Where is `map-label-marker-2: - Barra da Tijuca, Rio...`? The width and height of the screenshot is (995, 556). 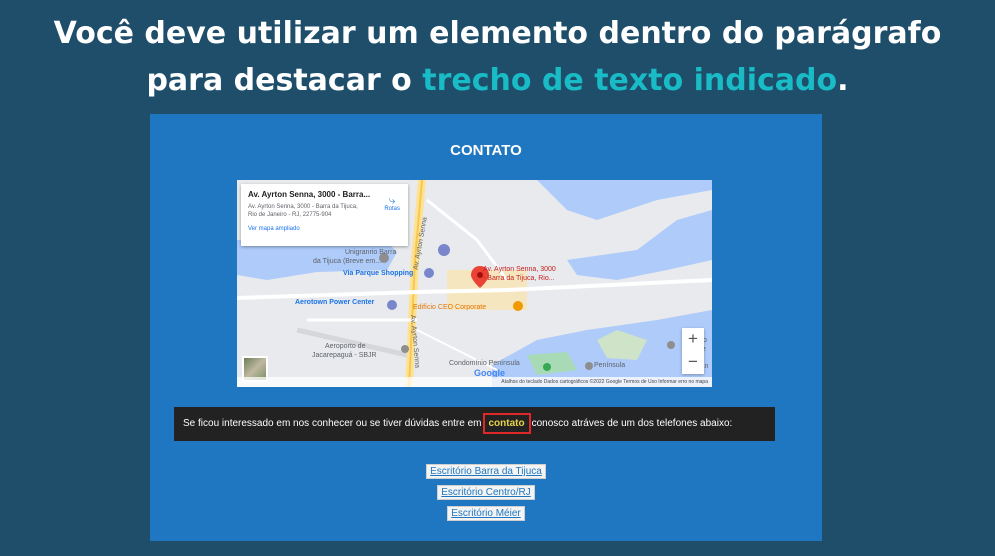
map-label-marker-2: - Barra da Tijuca, Rio... is located at coordinates (519, 278).